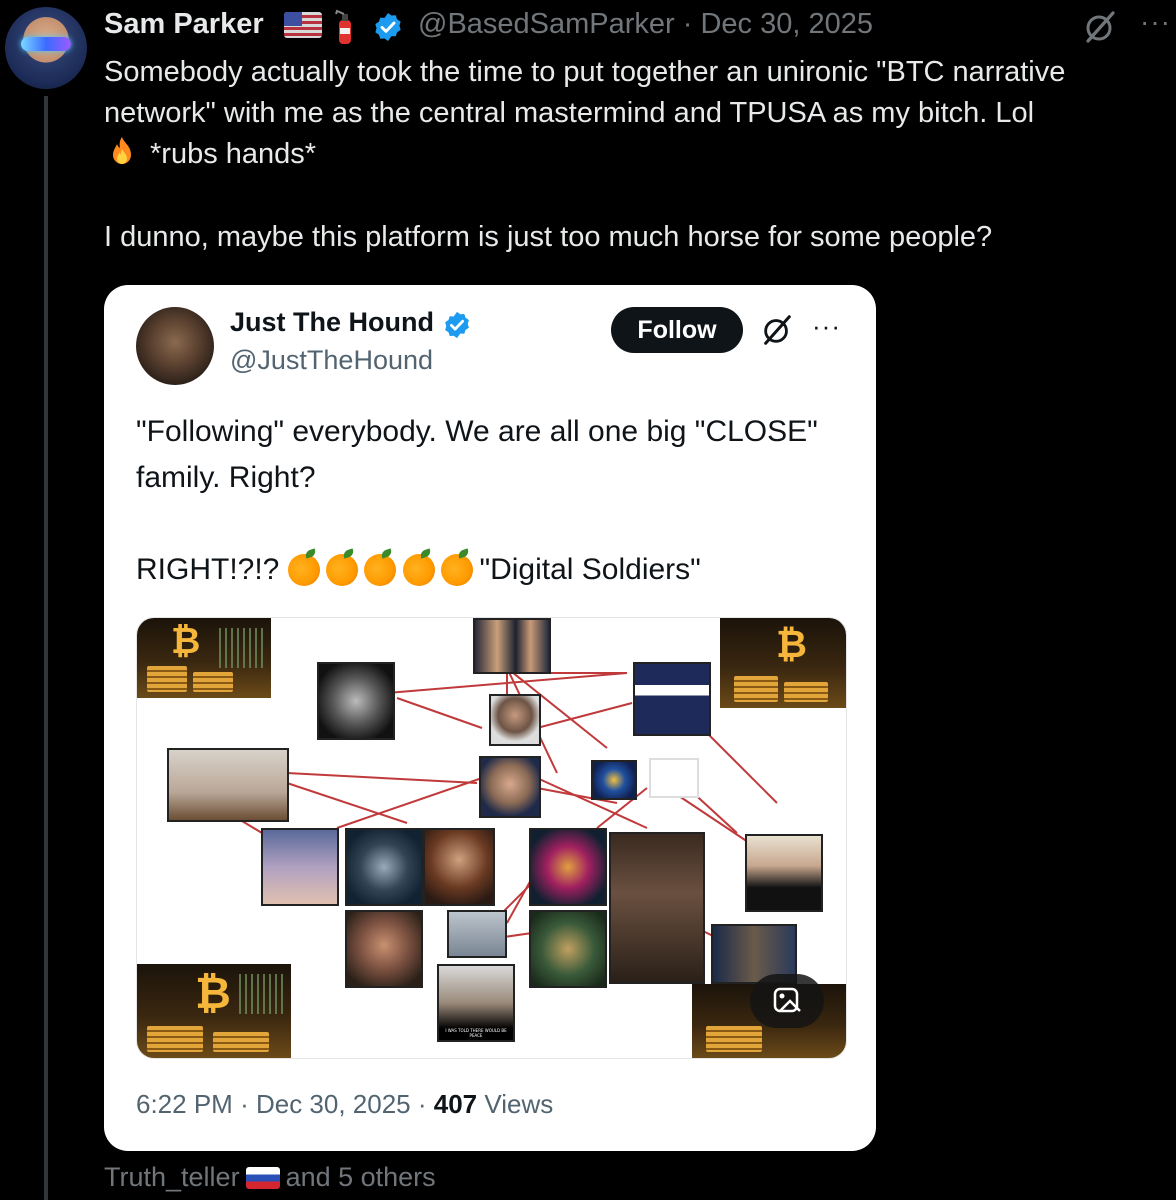 This screenshot has width=1176, height=1200. I want to click on quoted-author-display-name: Just The Hound, so click(332, 322).